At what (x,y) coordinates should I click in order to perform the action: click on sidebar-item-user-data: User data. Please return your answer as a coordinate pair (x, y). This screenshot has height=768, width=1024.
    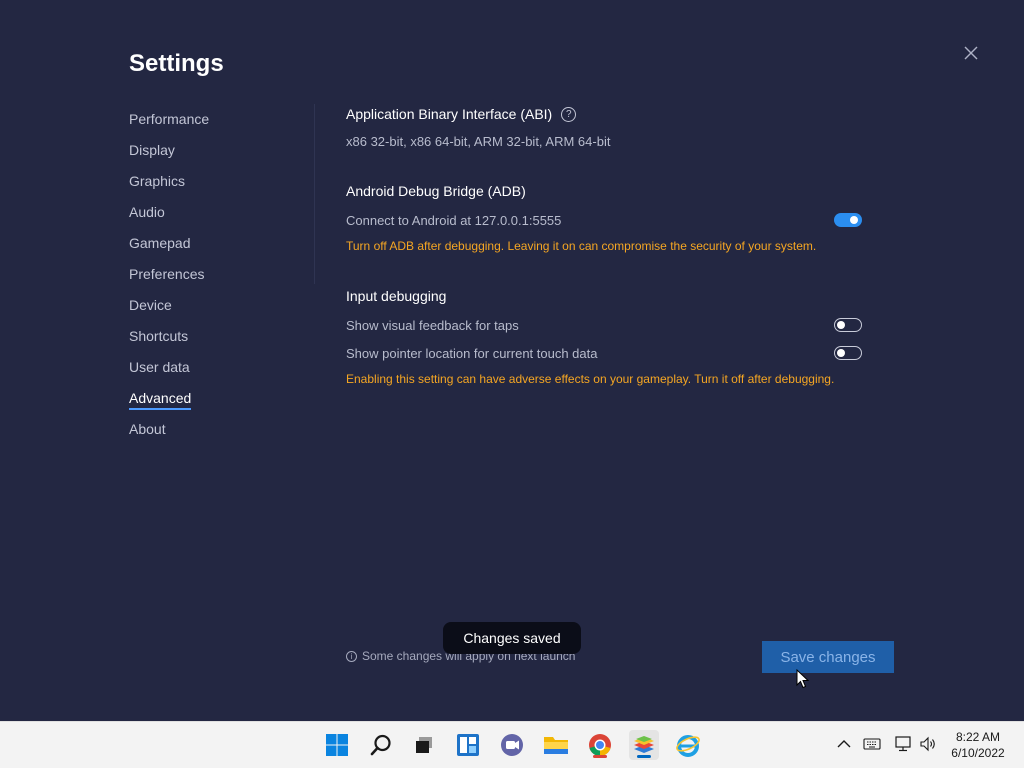
    Looking at the image, I should click on (169, 371).